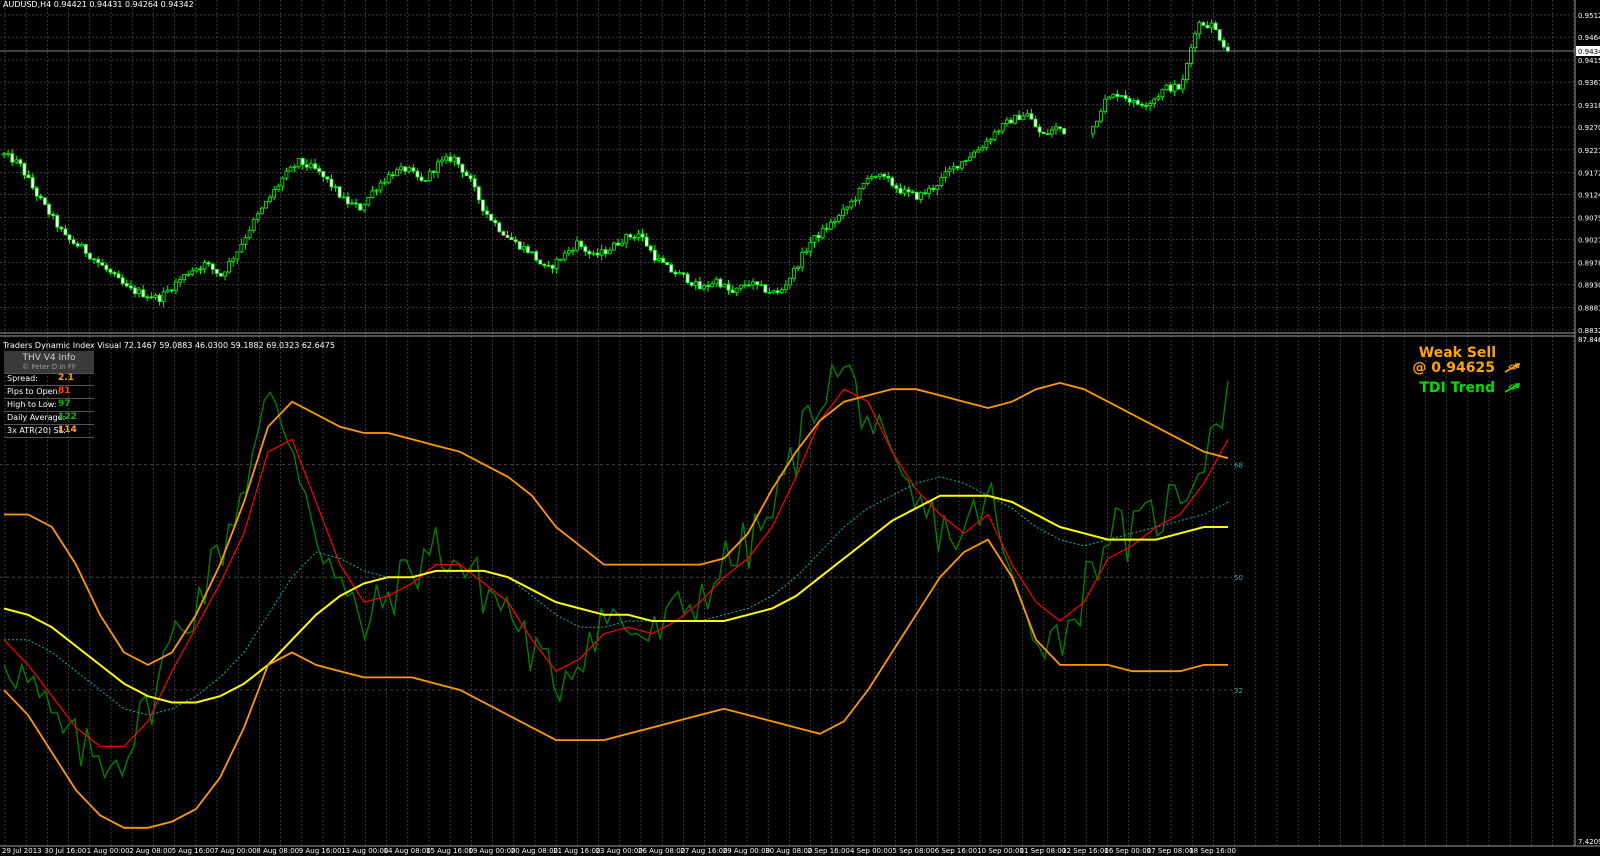 The image size is (1600, 856). Describe the element at coordinates (407, 851) in the screenshot. I see `time-label: 14 Aug 08:00` at that location.